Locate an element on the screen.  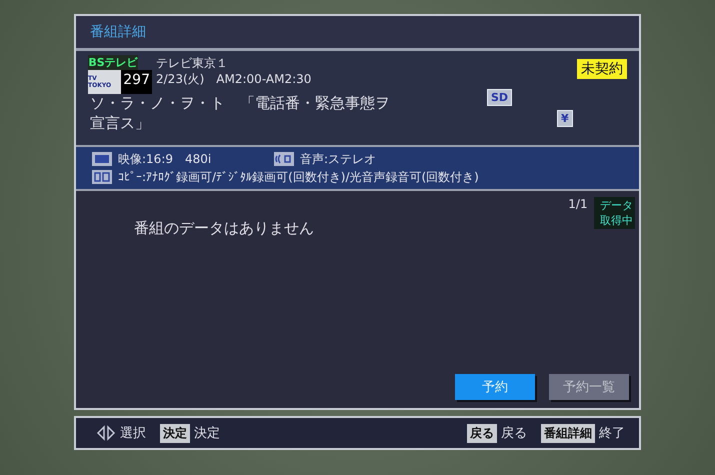
pay-icon: ¥ is located at coordinates (565, 118).